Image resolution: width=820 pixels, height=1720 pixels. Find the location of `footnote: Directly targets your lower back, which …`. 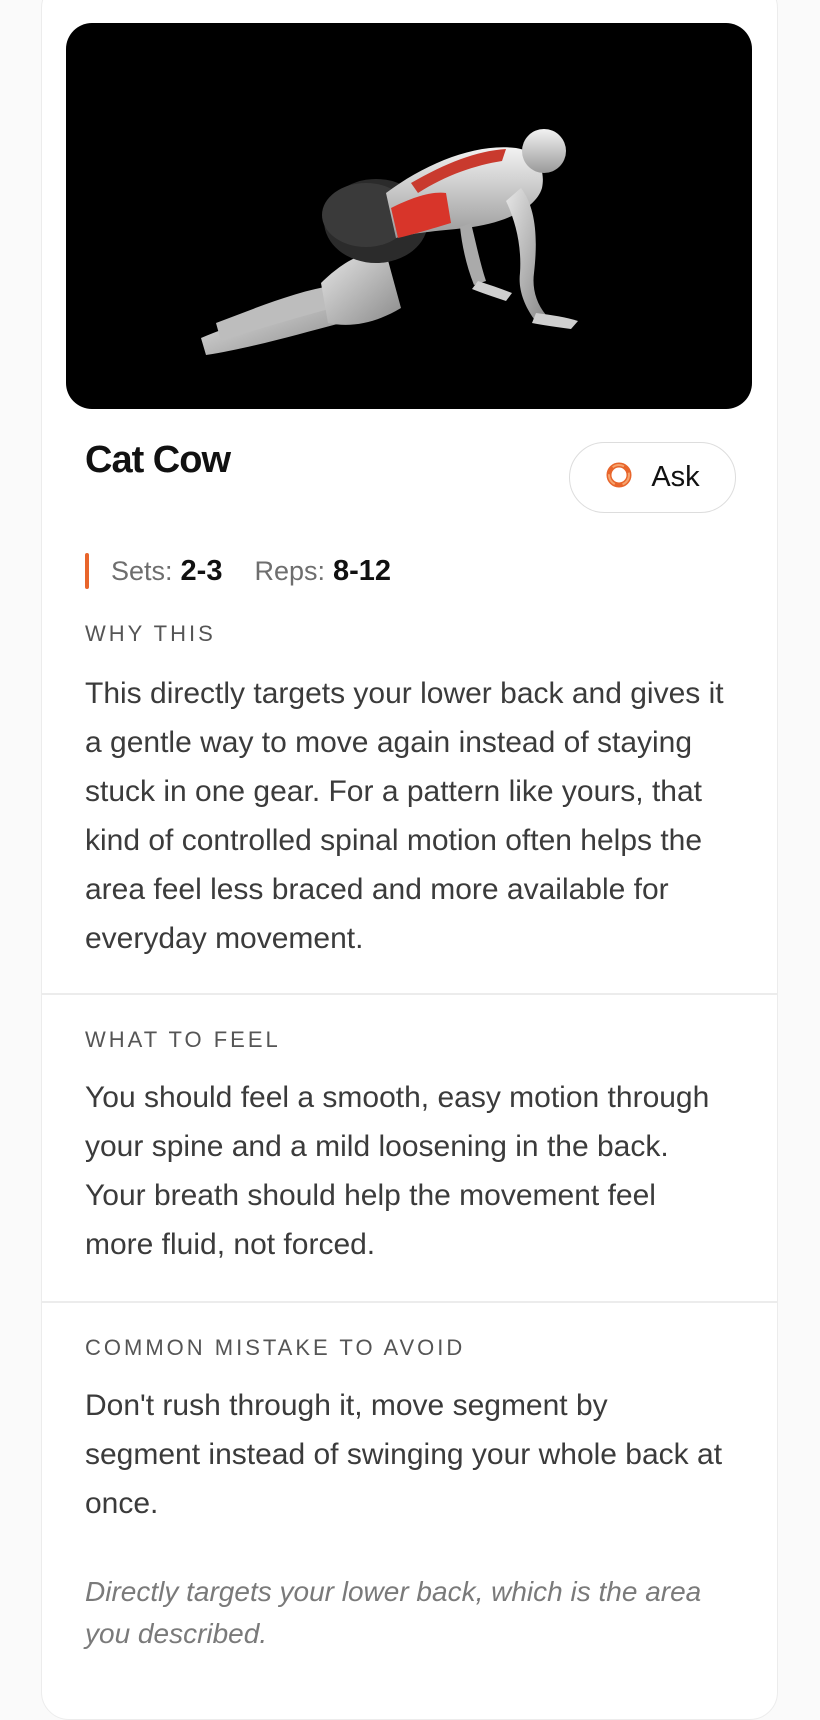

footnote: Directly targets your lower back, which … is located at coordinates (393, 1612).